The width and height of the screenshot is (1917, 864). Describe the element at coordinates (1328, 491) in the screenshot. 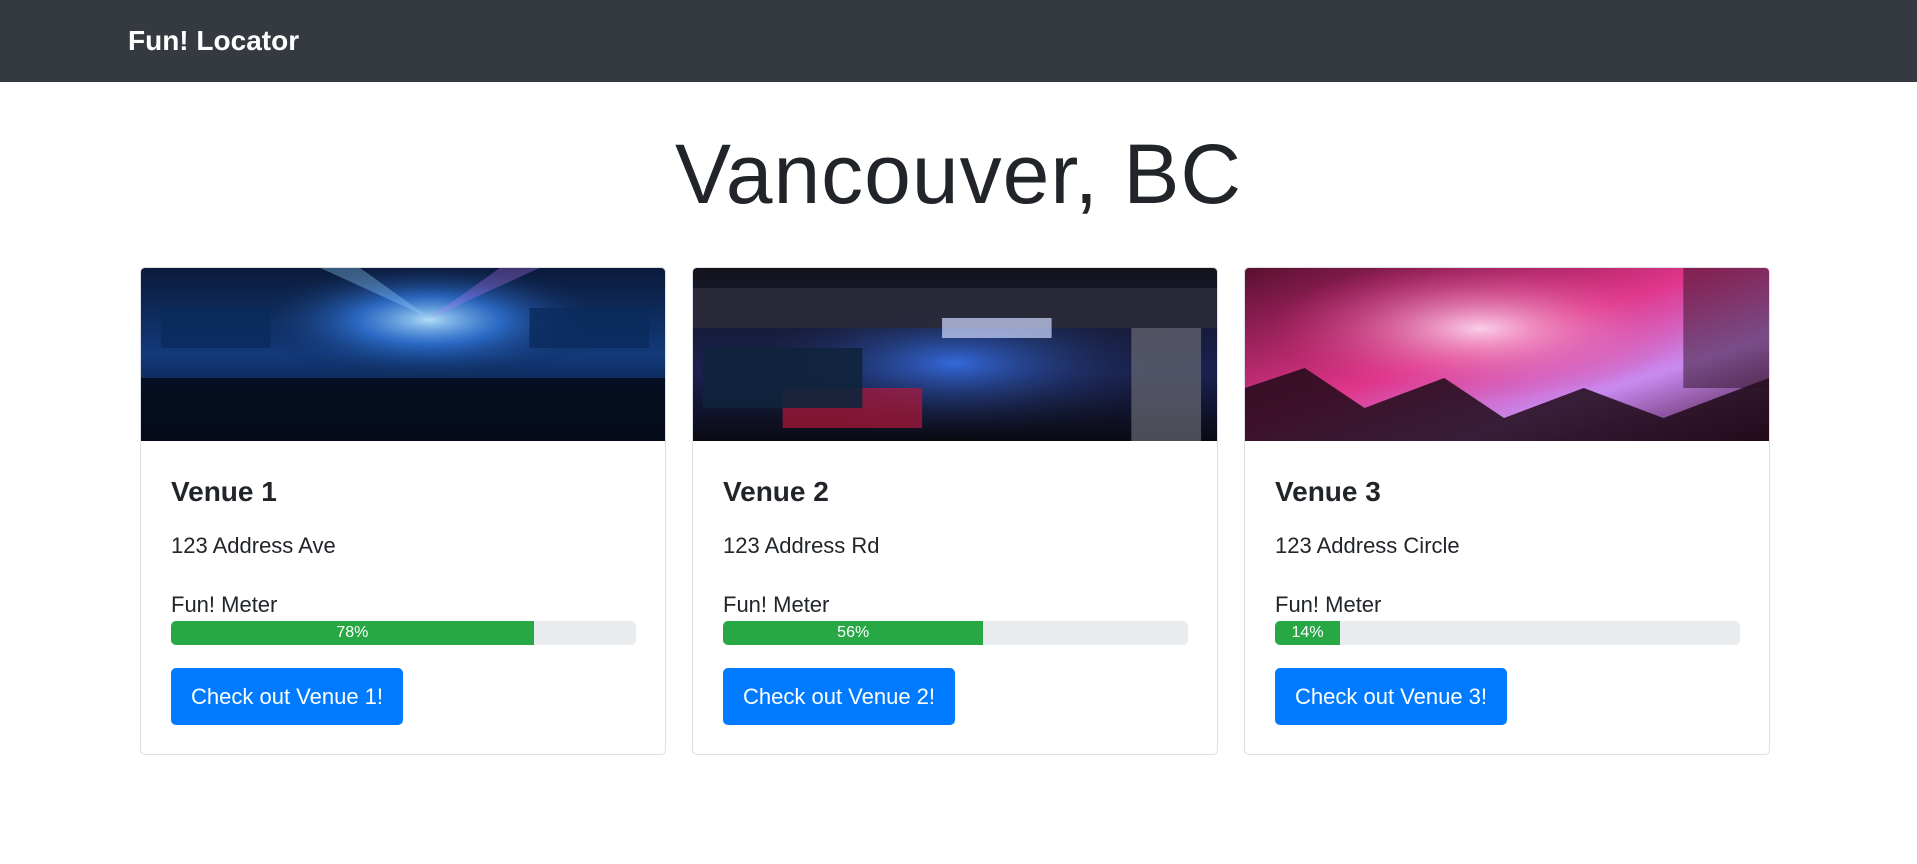

I see `venue-name: Venue 3` at that location.